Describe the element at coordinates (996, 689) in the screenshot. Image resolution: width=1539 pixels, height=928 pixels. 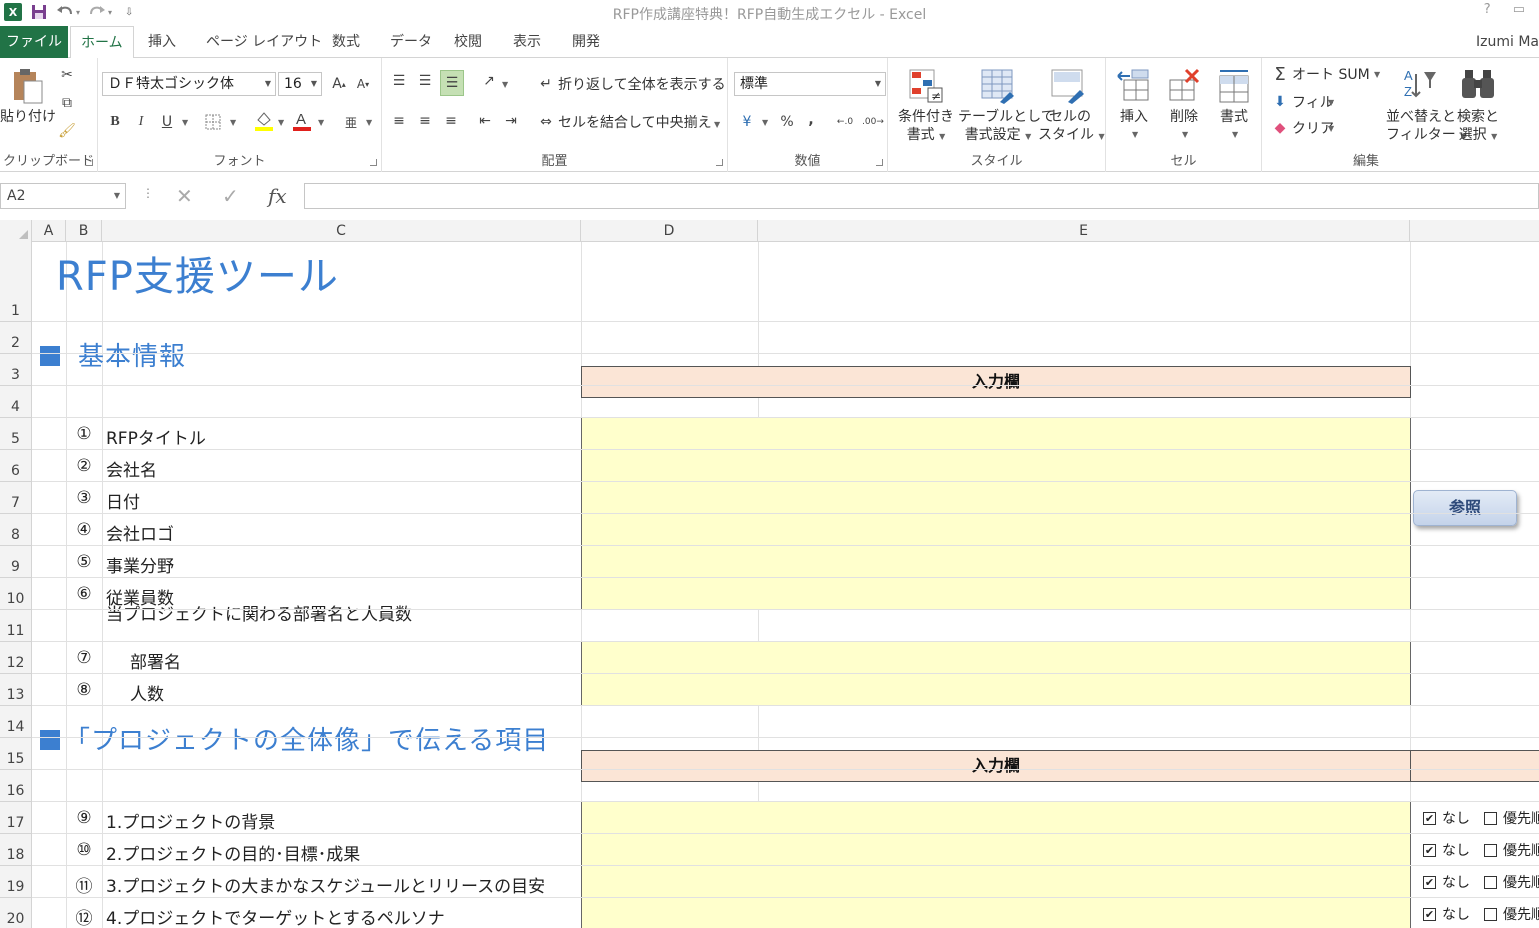
I see `dept-item-input-cell` at that location.